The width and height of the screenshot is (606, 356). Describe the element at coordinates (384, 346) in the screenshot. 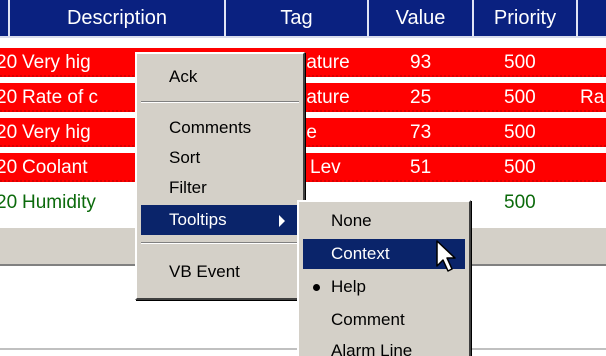

I see `submenu-item-alarm-line: Alarm Line` at that location.